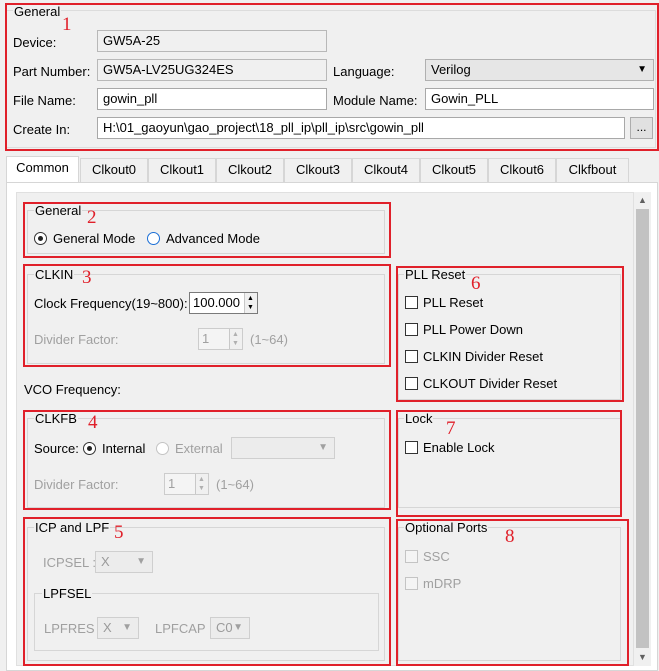 This screenshot has height=671, width=659. I want to click on tab-clkout4: Clkout4, so click(386, 170).